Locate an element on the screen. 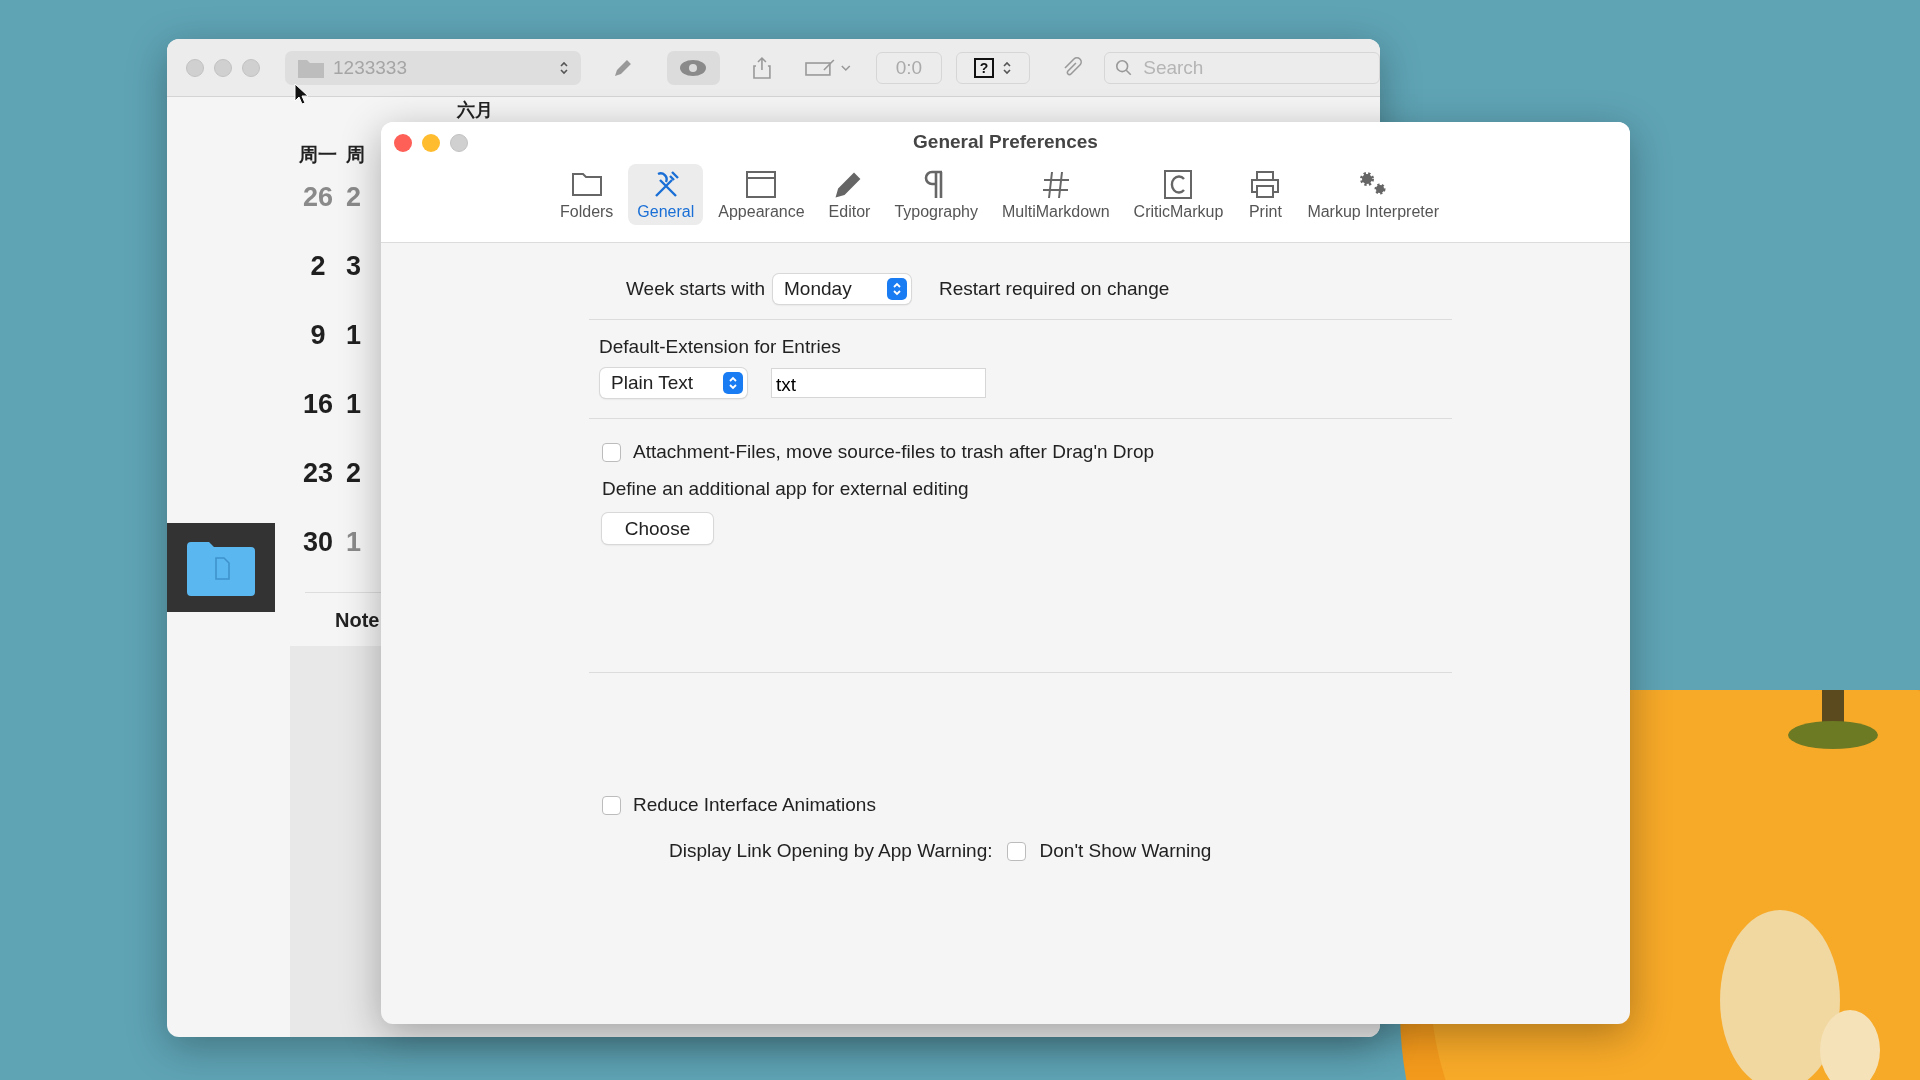 The image size is (1920, 1080). calendar-day: 23 is located at coordinates (317, 473).